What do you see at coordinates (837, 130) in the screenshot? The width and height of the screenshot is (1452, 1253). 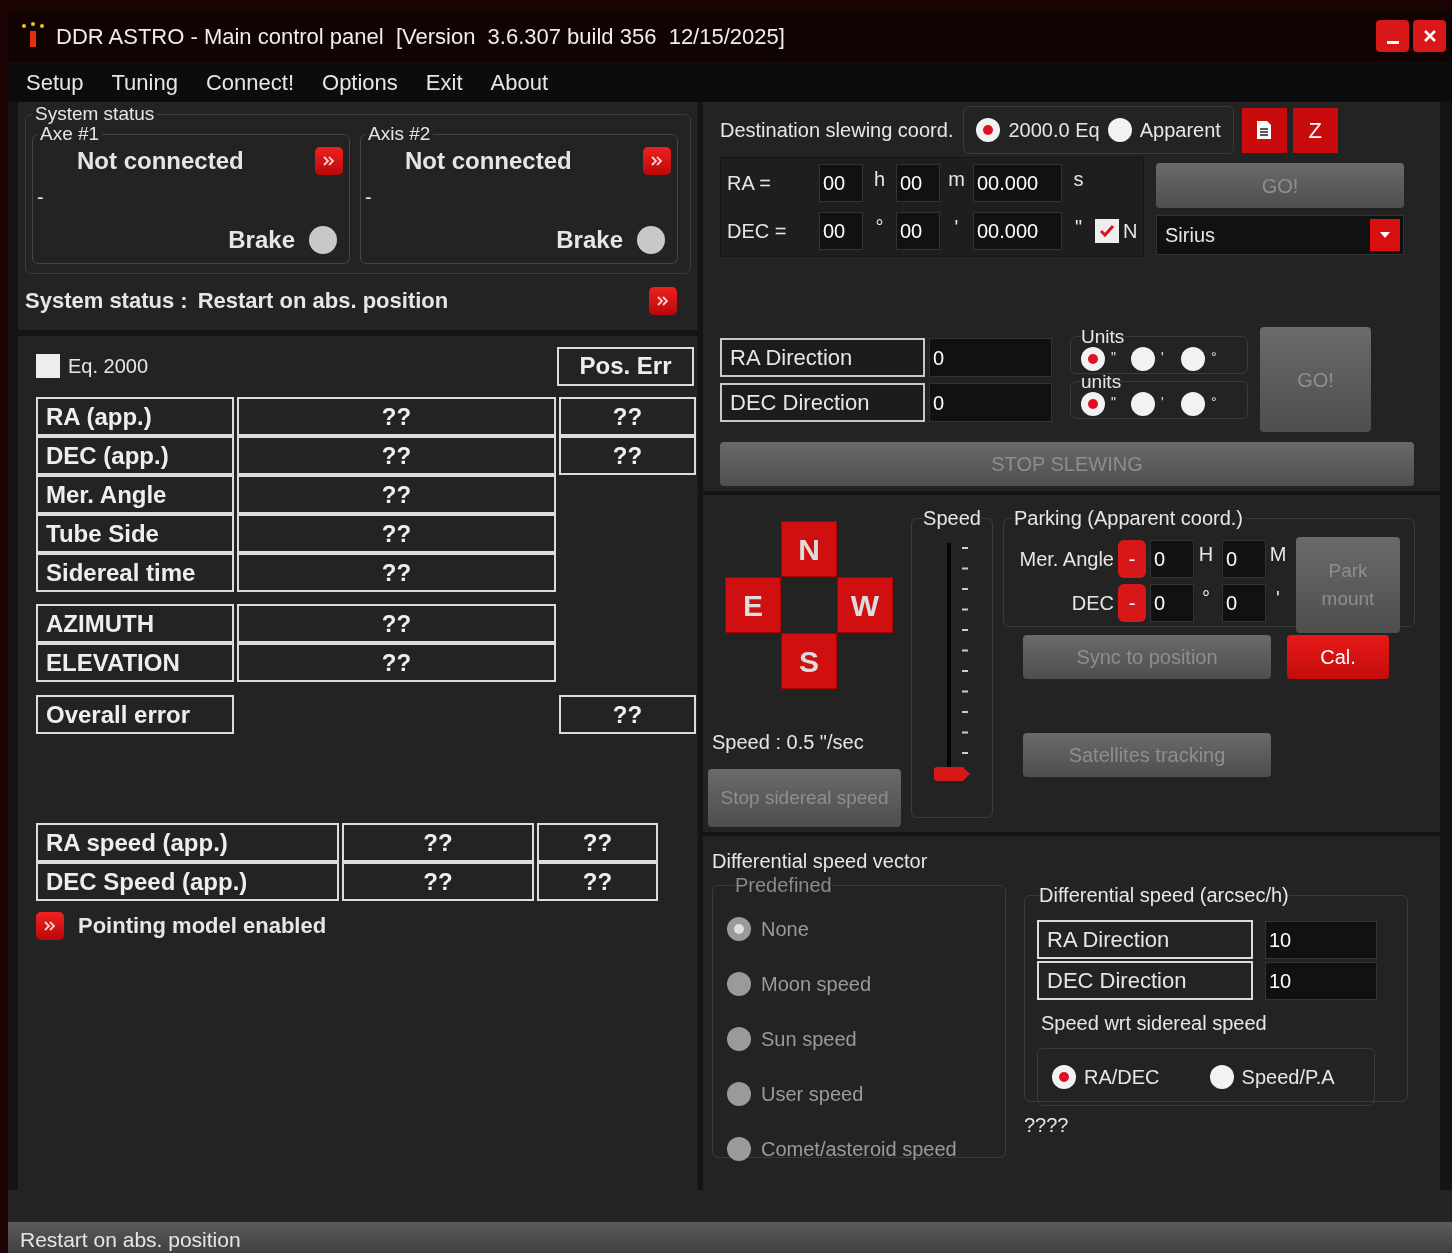 I see `section-title: Destination slewing coord.` at bounding box center [837, 130].